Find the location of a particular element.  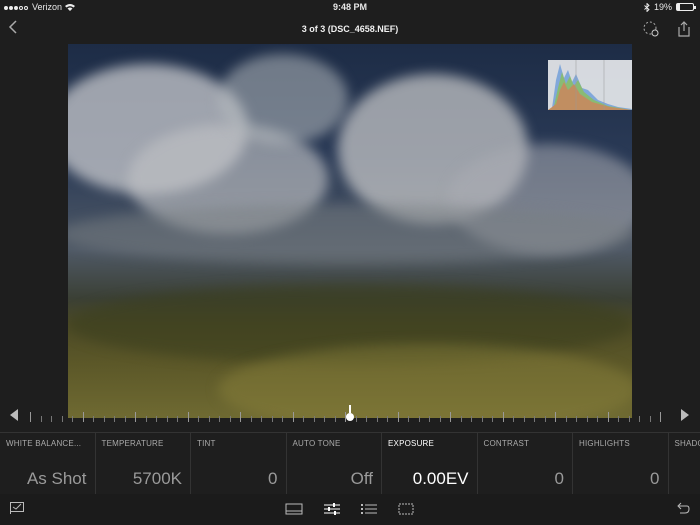

triangle-right-icon is located at coordinates (685, 415).